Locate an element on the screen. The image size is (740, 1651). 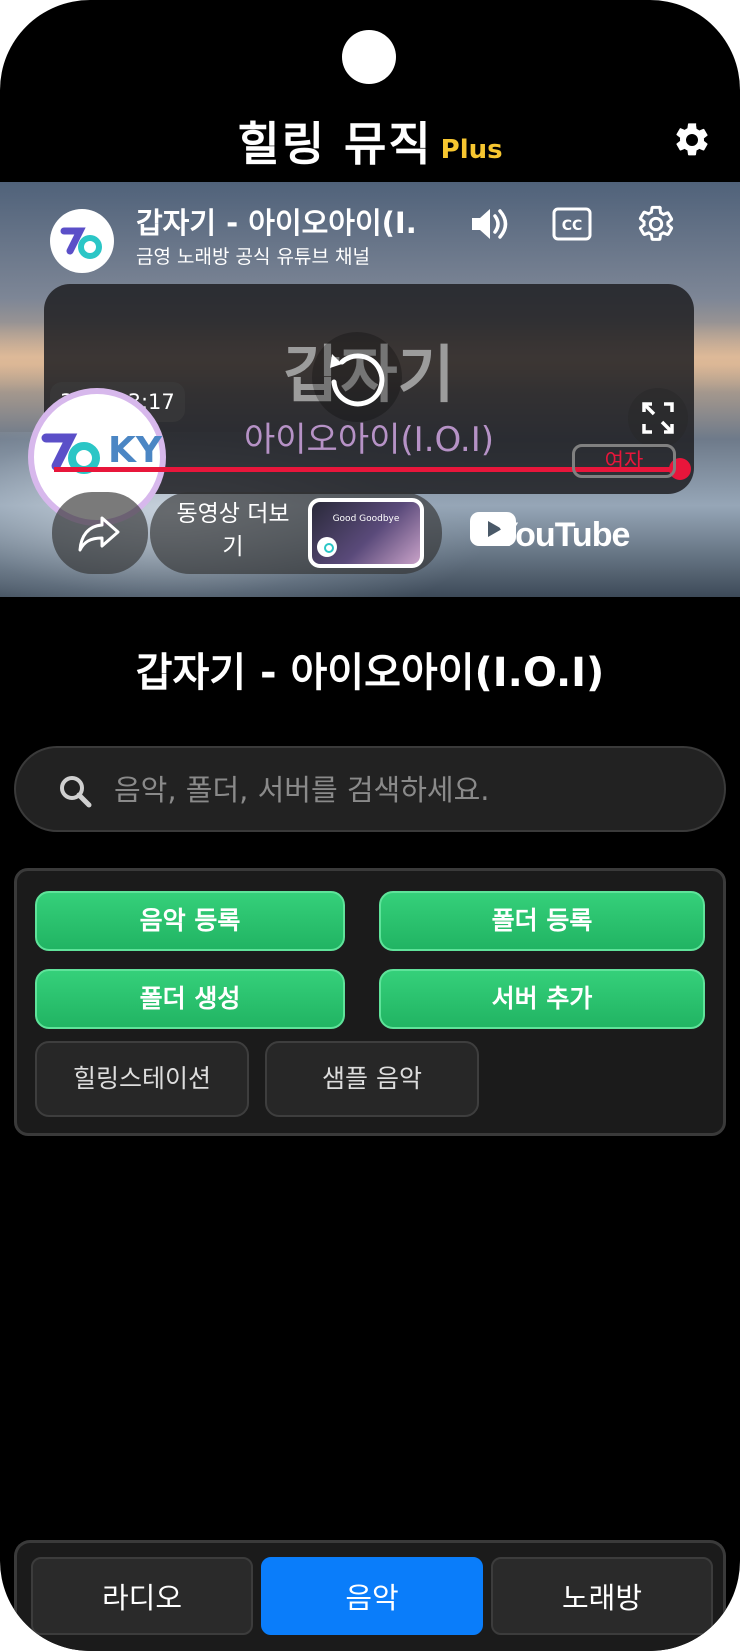
healing-station-button: 힐링스테이션 is located at coordinates (142, 1079).